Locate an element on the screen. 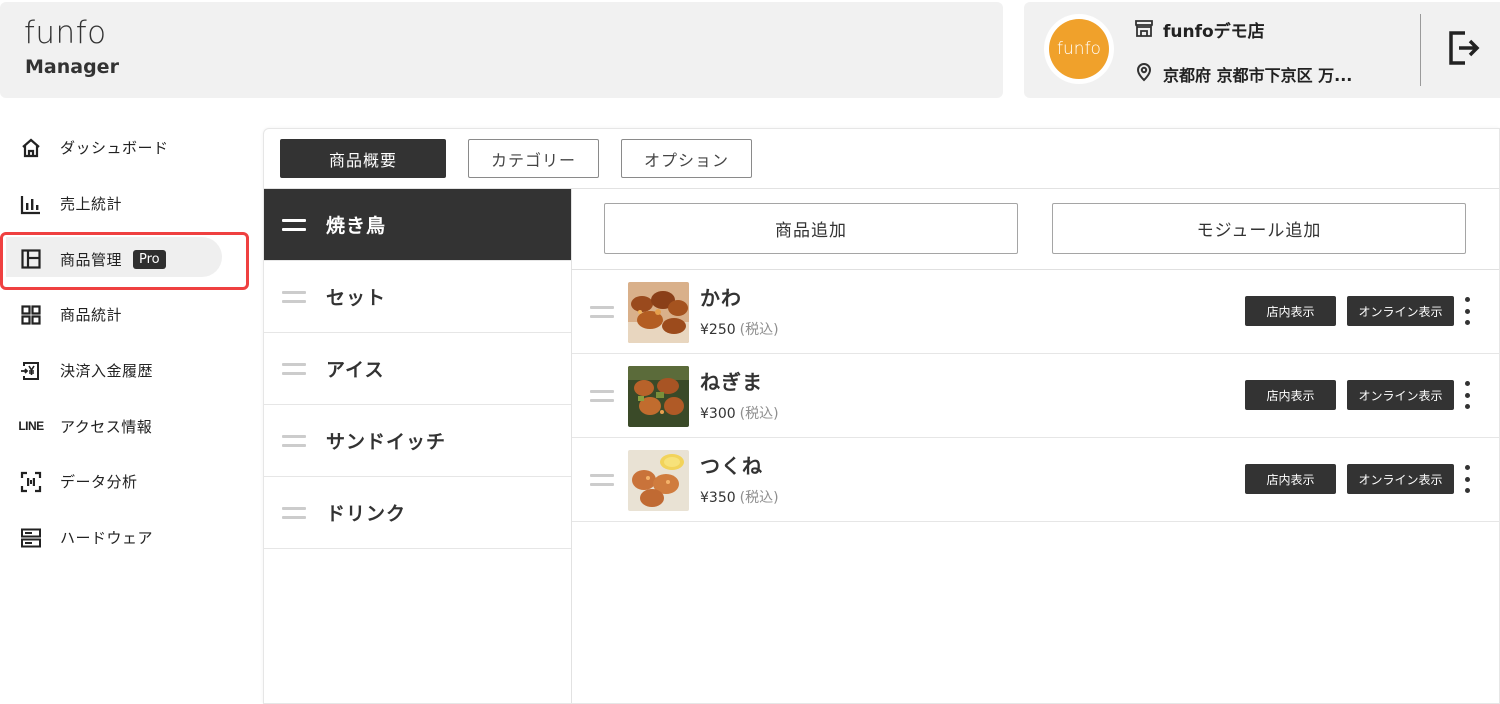 Image resolution: width=1500 pixels, height=704 pixels. store-icon is located at coordinates (1144, 30).